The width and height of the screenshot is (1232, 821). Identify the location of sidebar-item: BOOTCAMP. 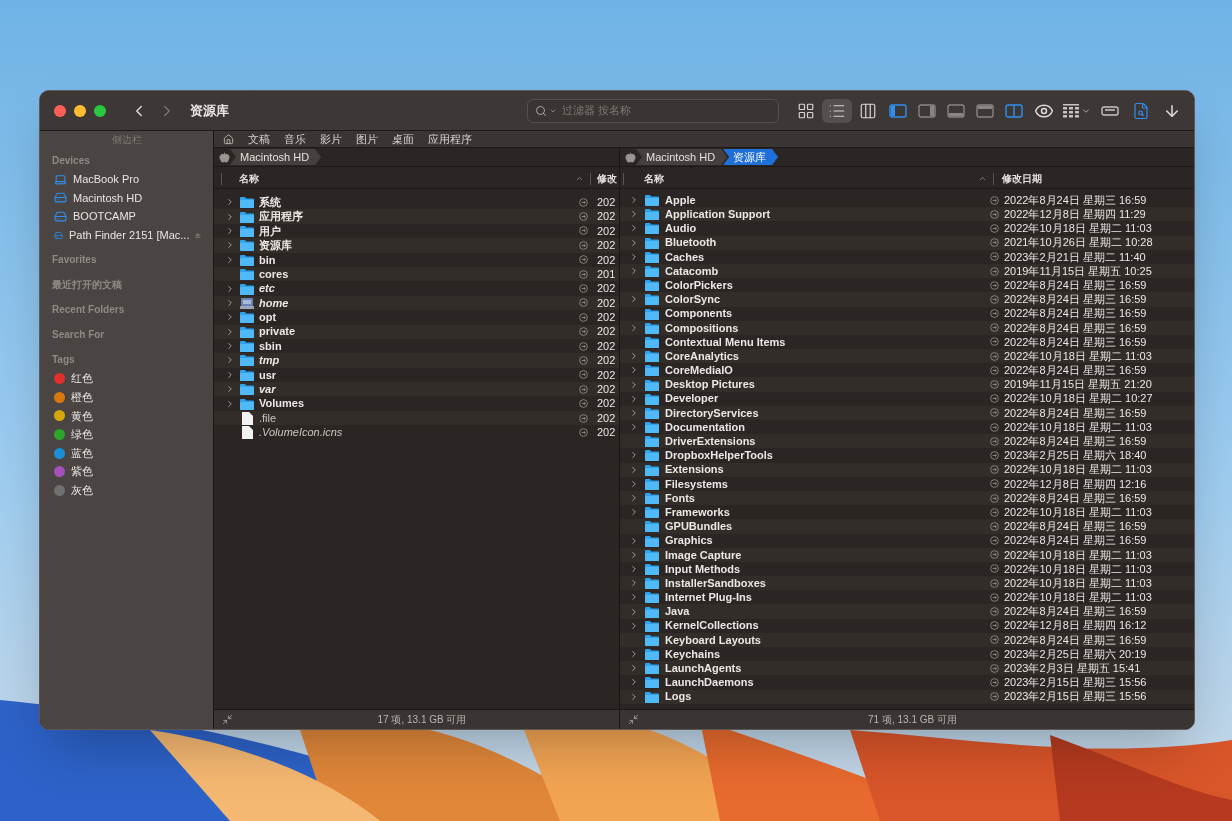
(126, 216).